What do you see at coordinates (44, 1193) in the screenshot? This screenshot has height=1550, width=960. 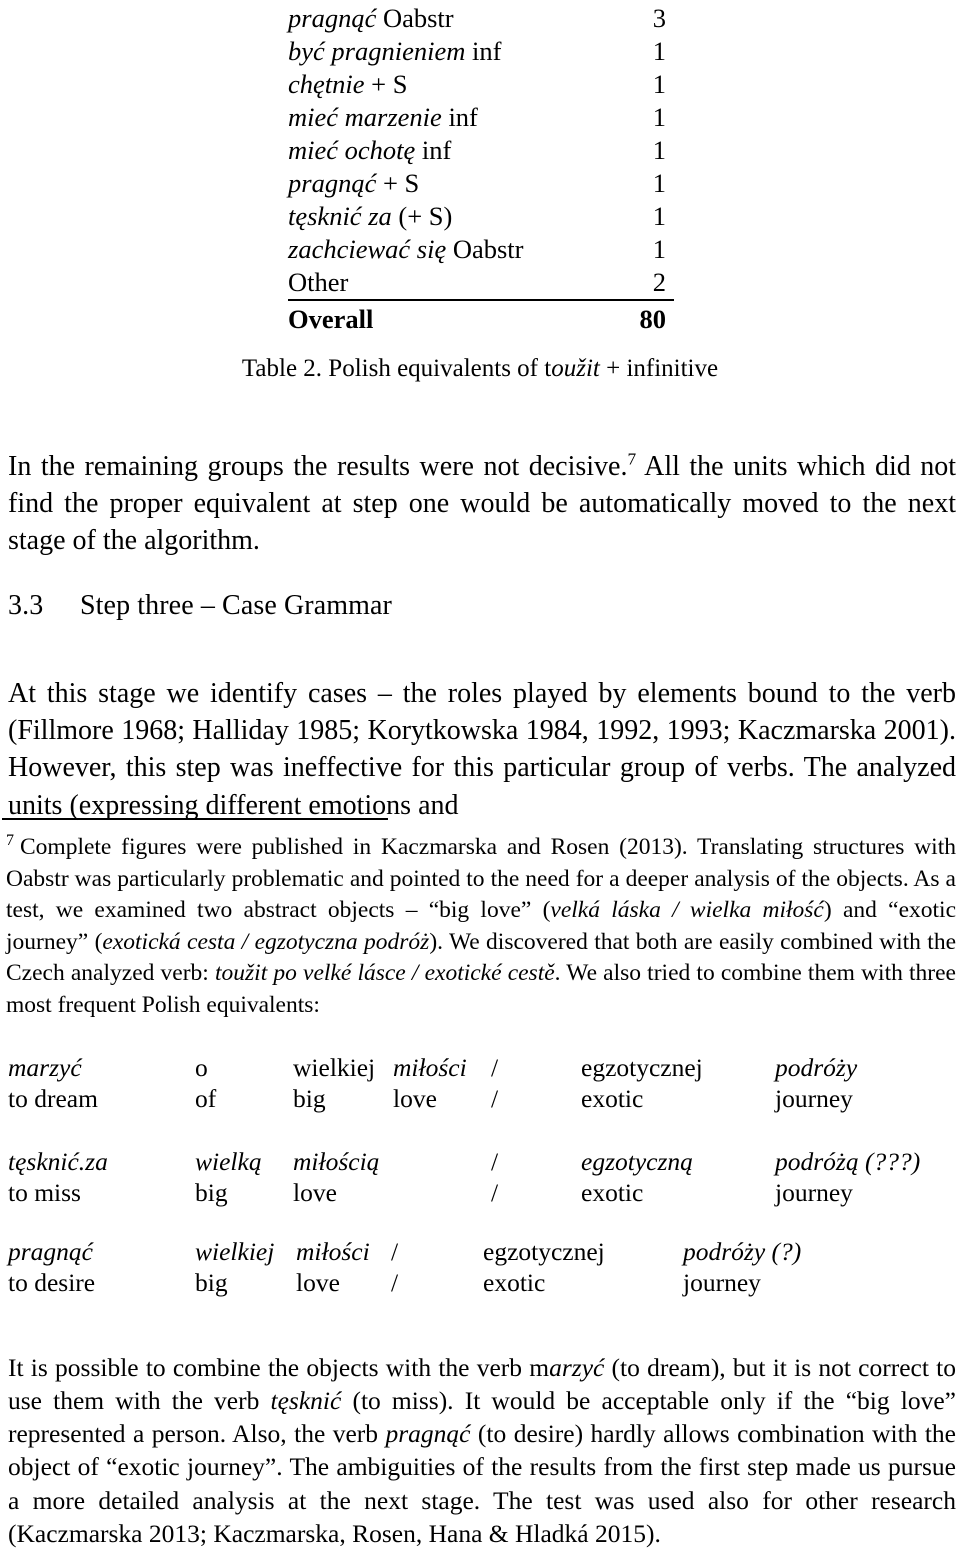 I see `gloss-token: to miss` at bounding box center [44, 1193].